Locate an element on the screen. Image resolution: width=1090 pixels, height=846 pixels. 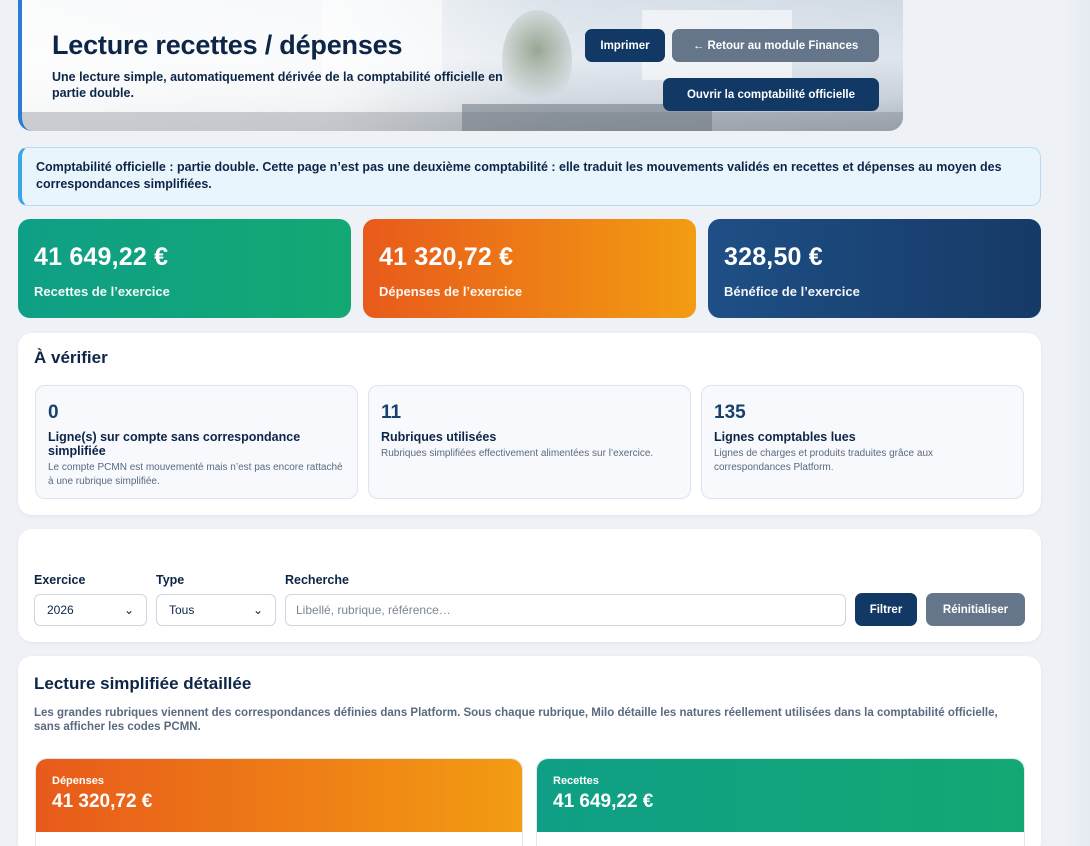
search-label: Recherche is located at coordinates (317, 580).